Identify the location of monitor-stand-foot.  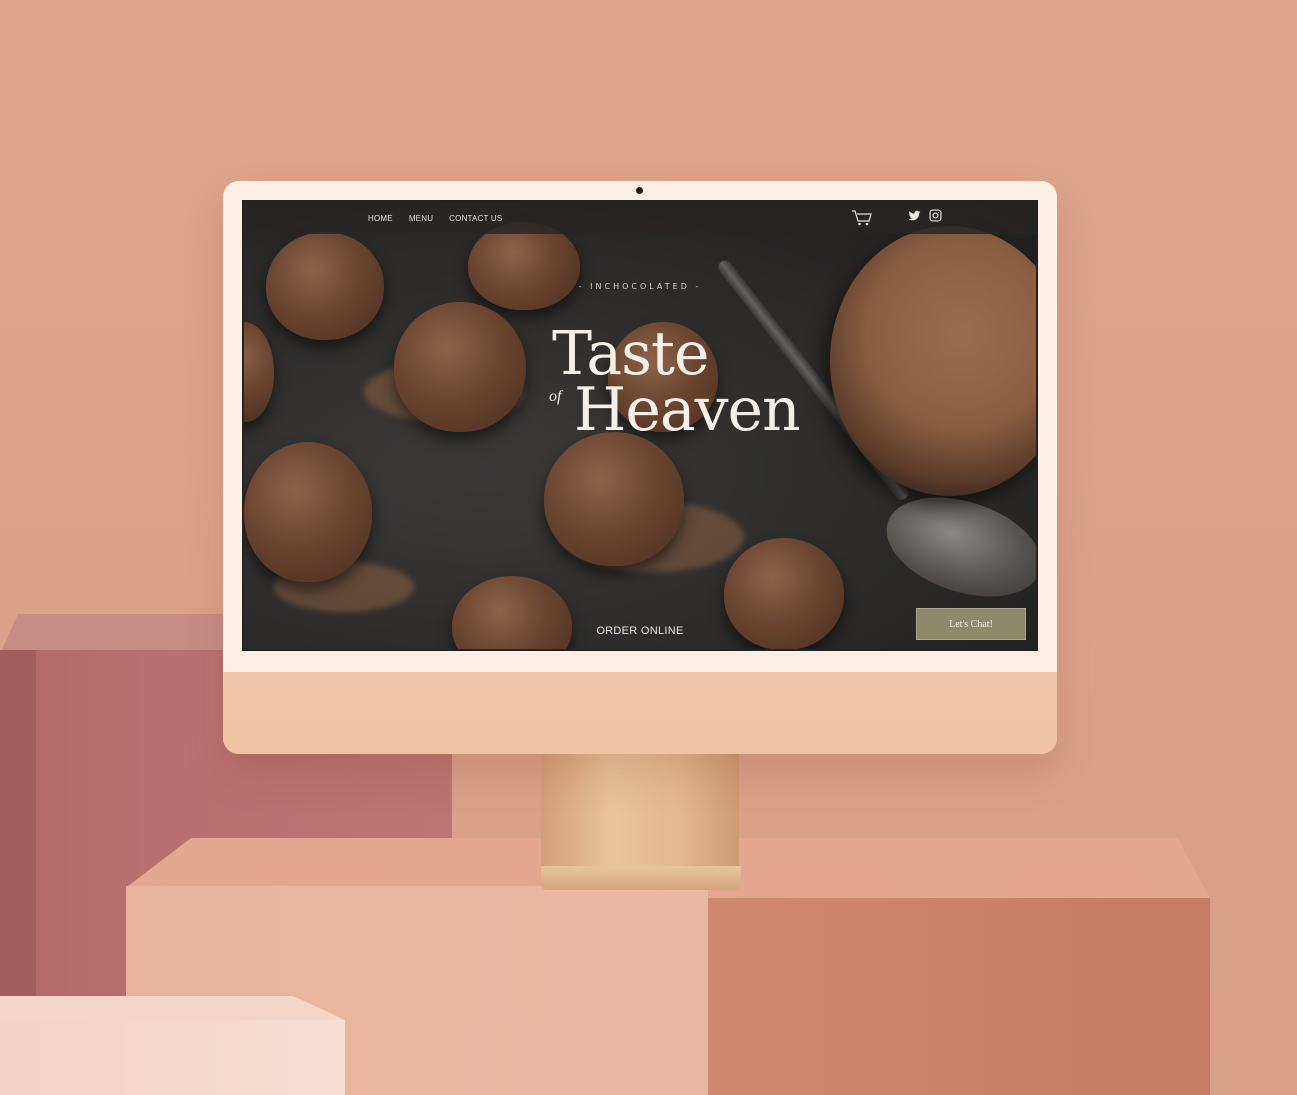
(641, 878).